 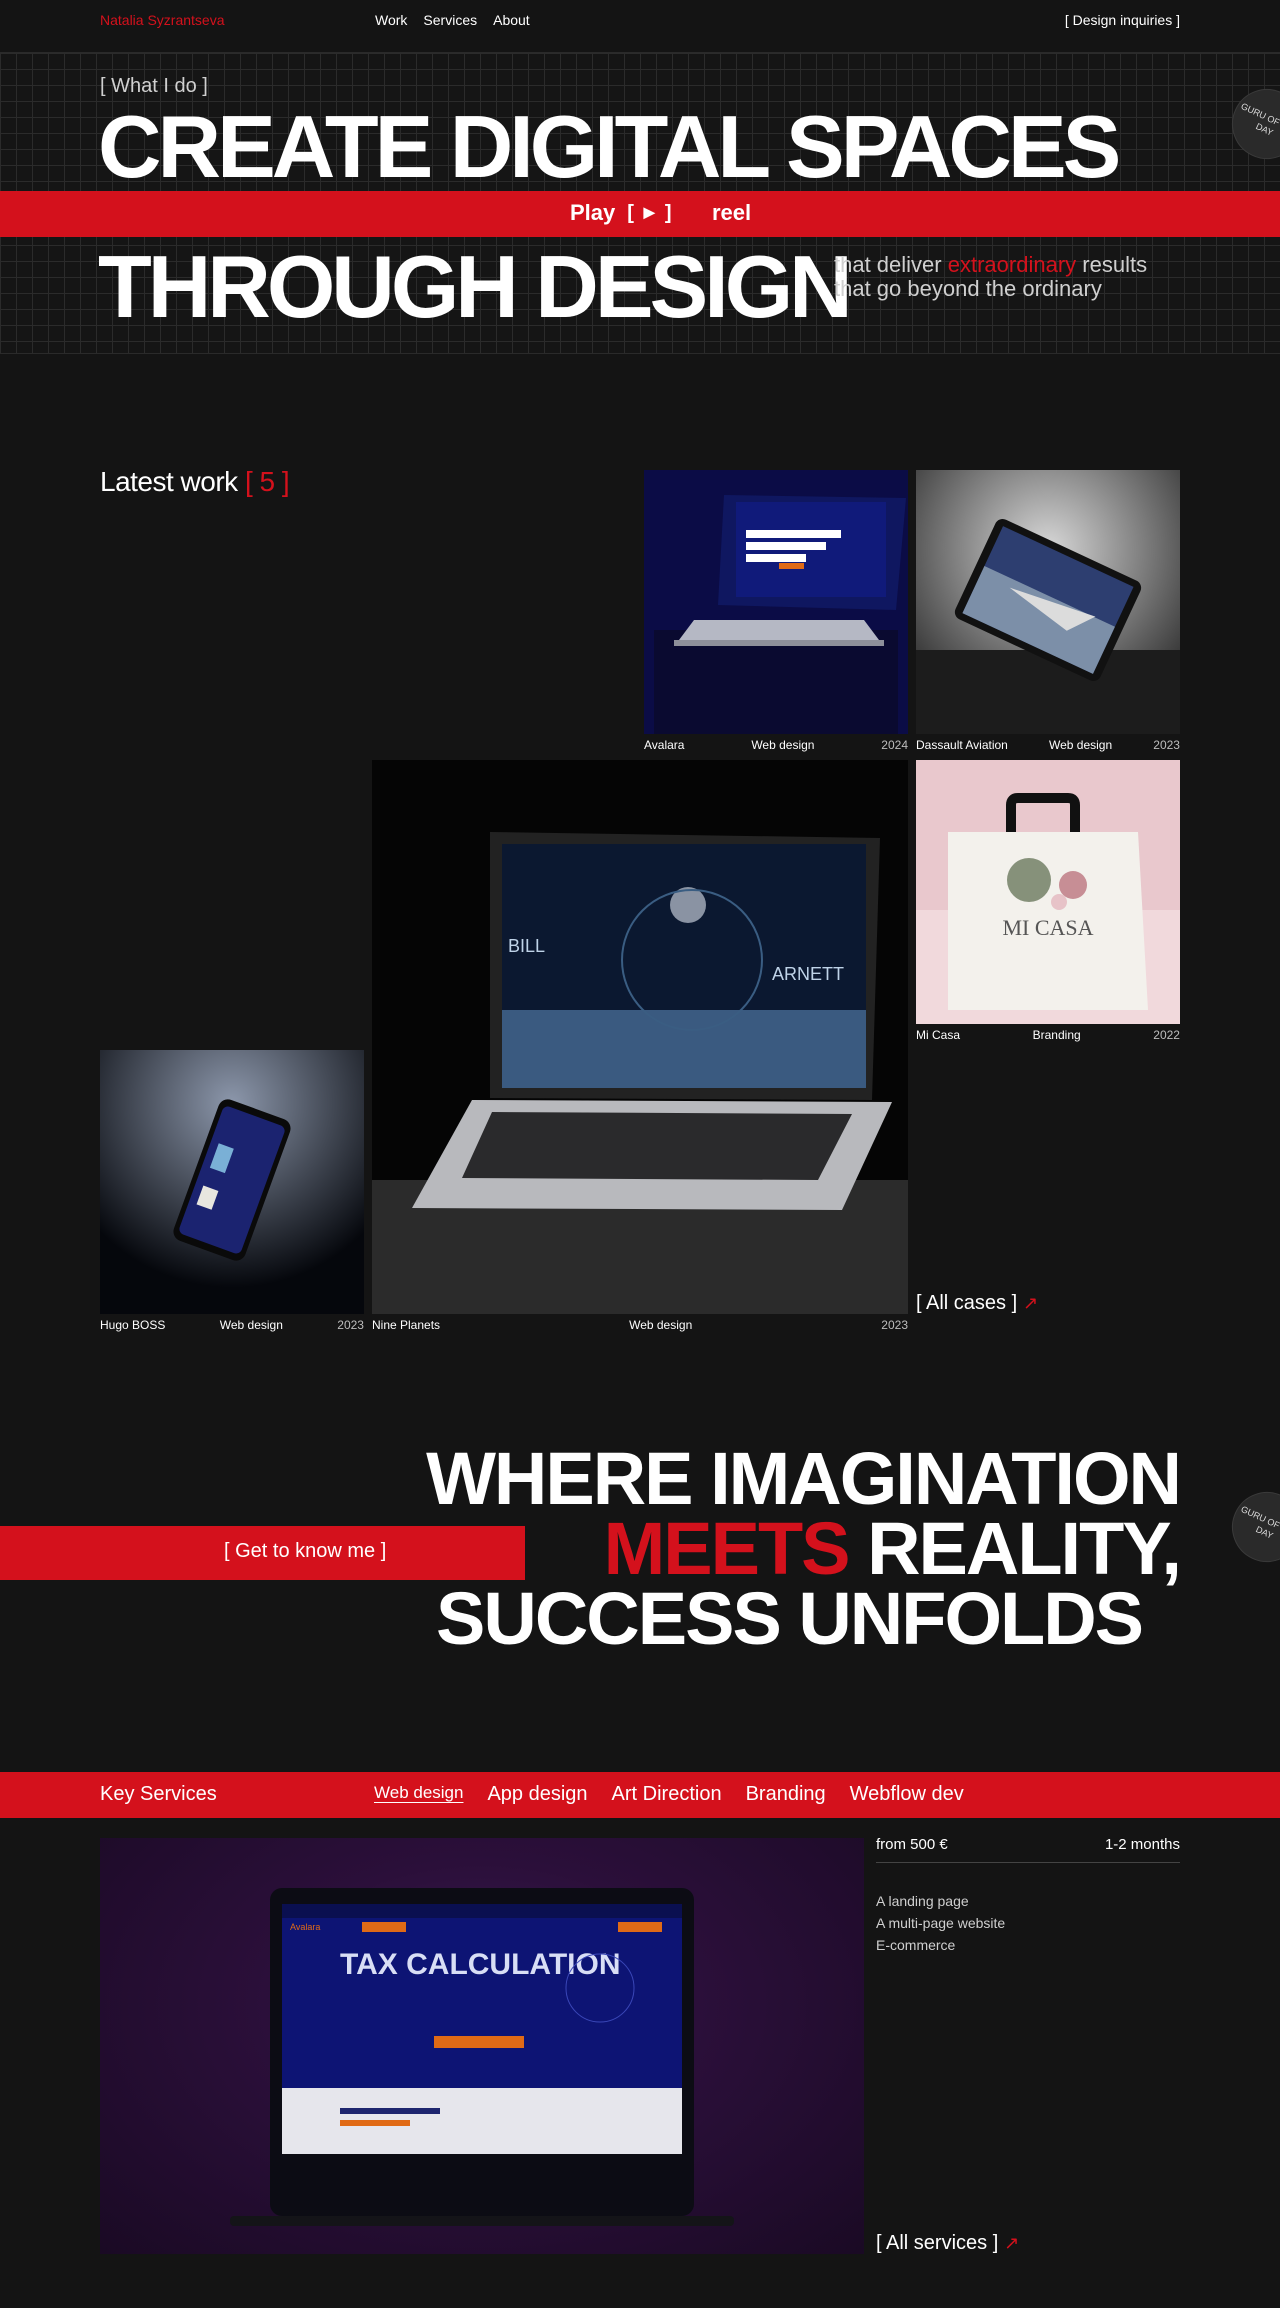 What do you see at coordinates (1122, 20) in the screenshot?
I see `design-inquiries-link: [ Design inquiries ]` at bounding box center [1122, 20].